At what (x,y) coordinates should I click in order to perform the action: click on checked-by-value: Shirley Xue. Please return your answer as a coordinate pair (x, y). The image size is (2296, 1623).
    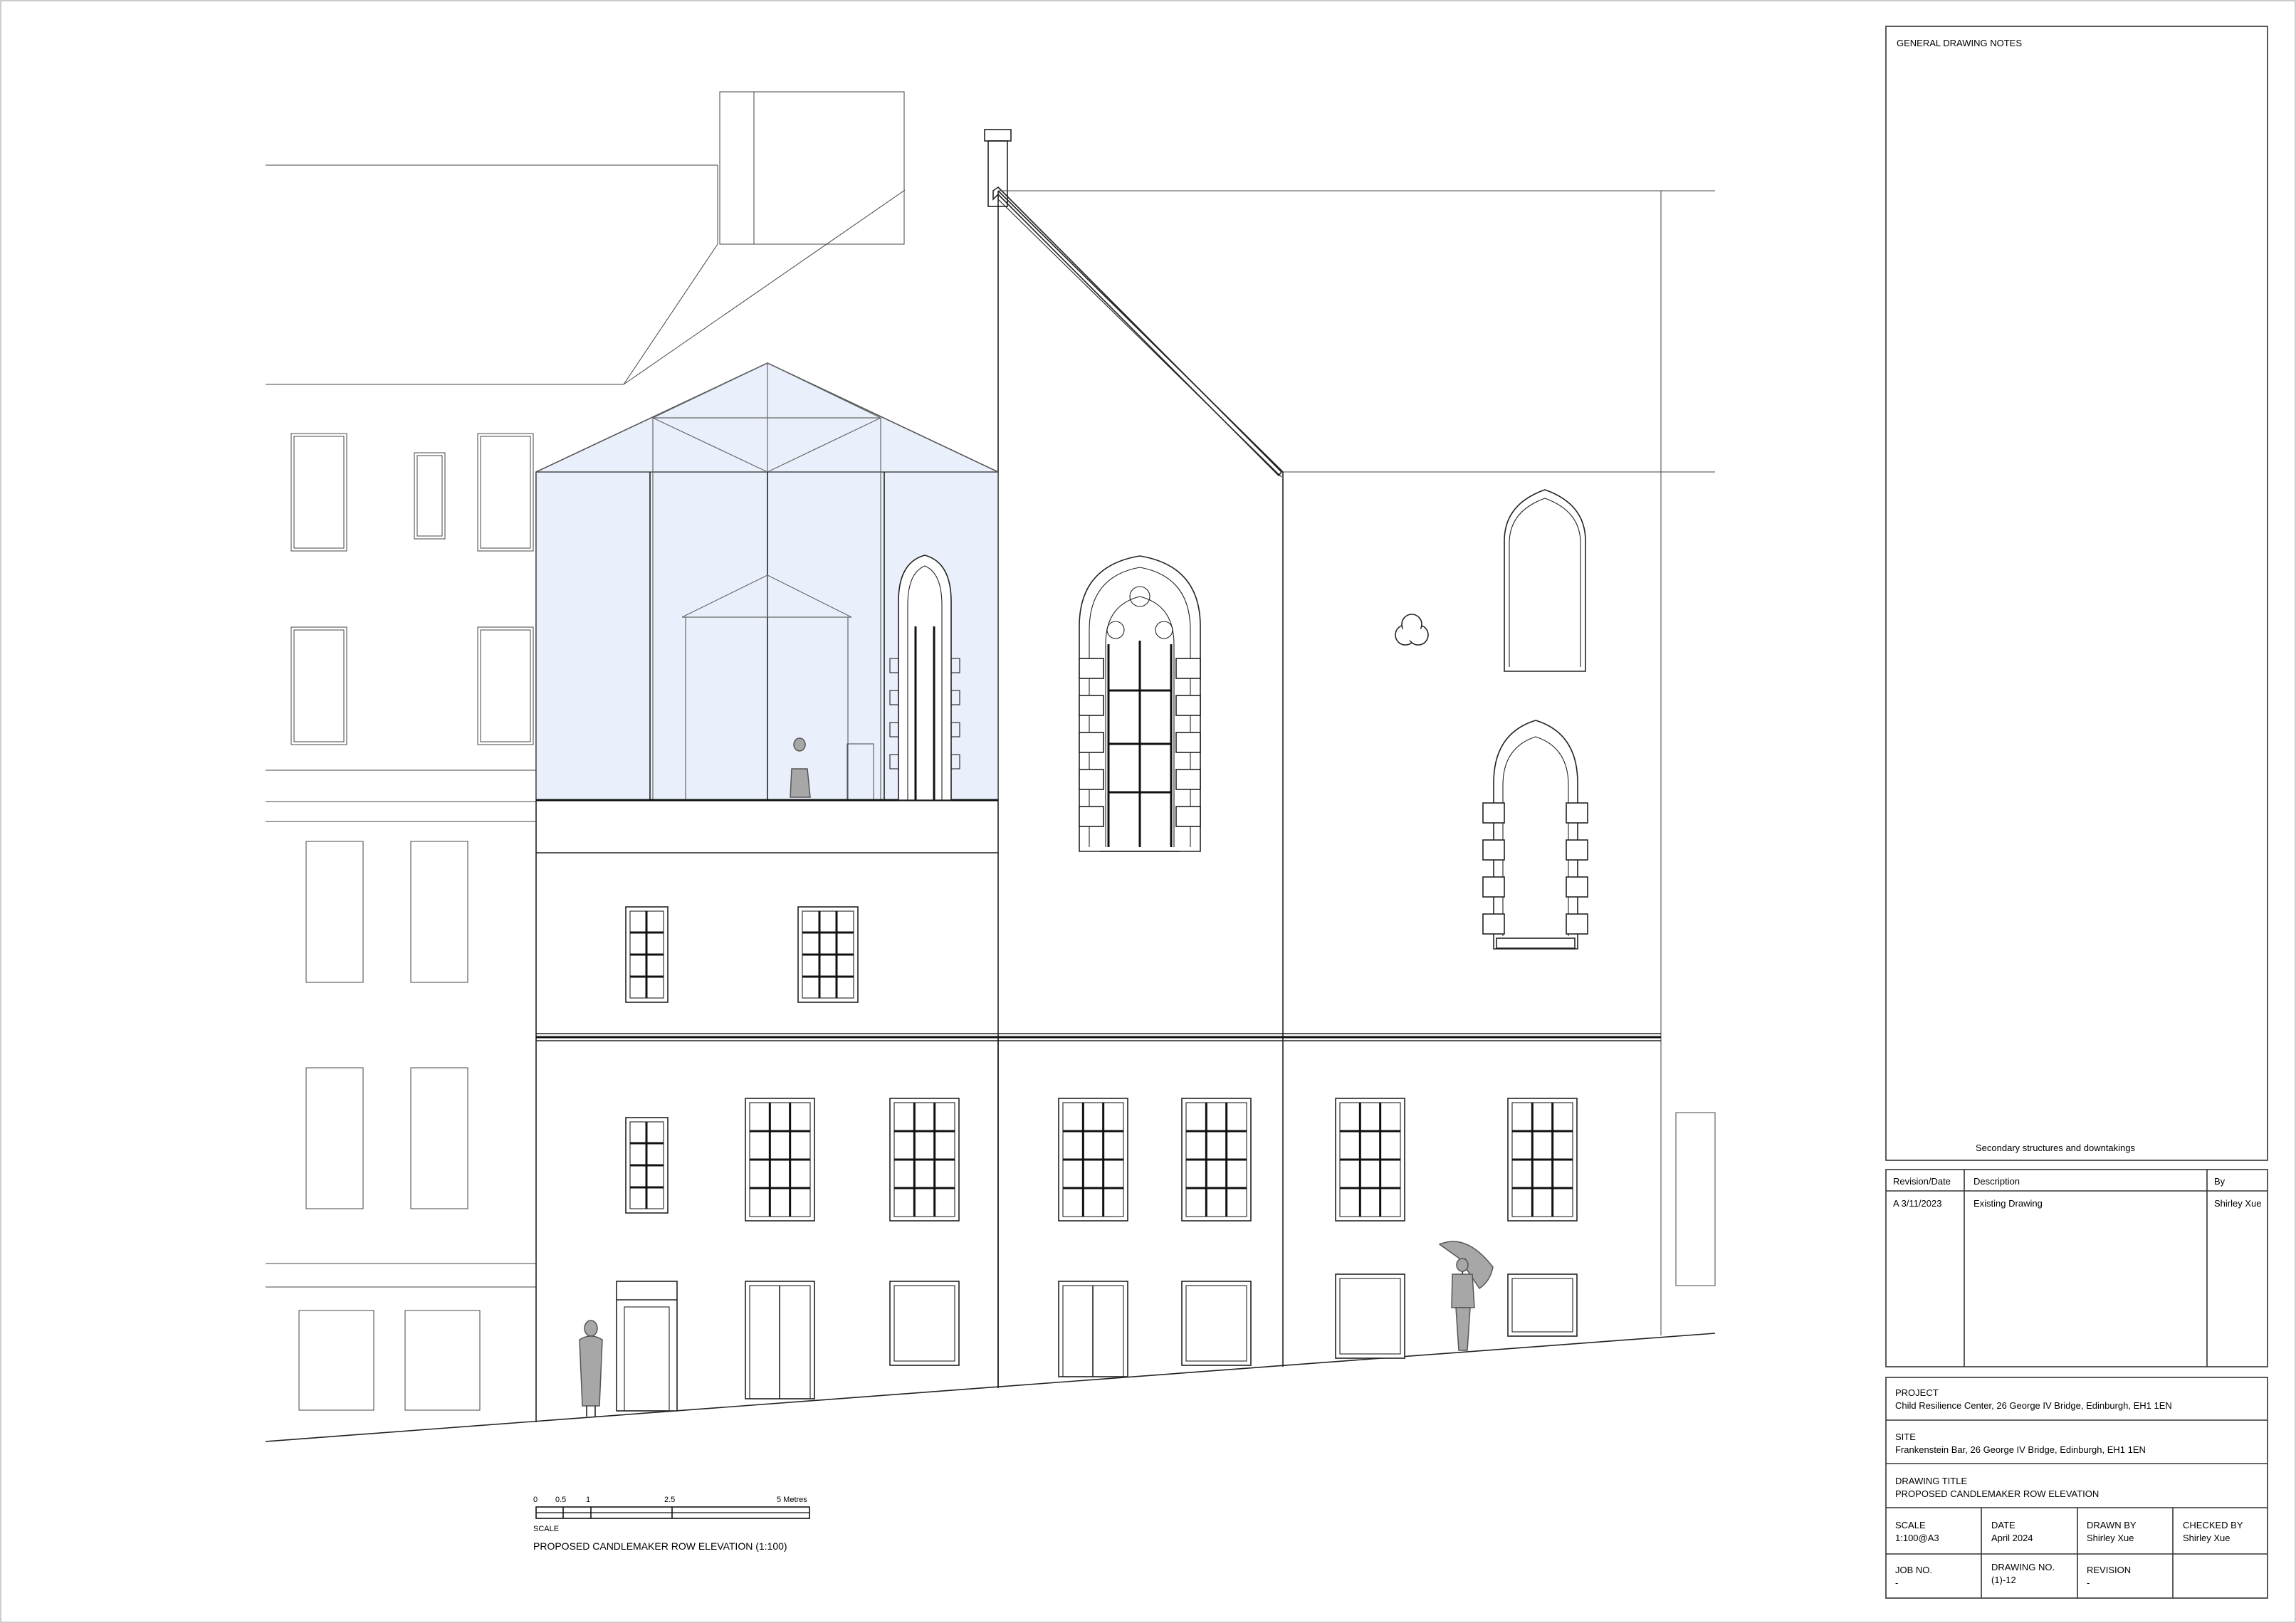
    Looking at the image, I should click on (2206, 1538).